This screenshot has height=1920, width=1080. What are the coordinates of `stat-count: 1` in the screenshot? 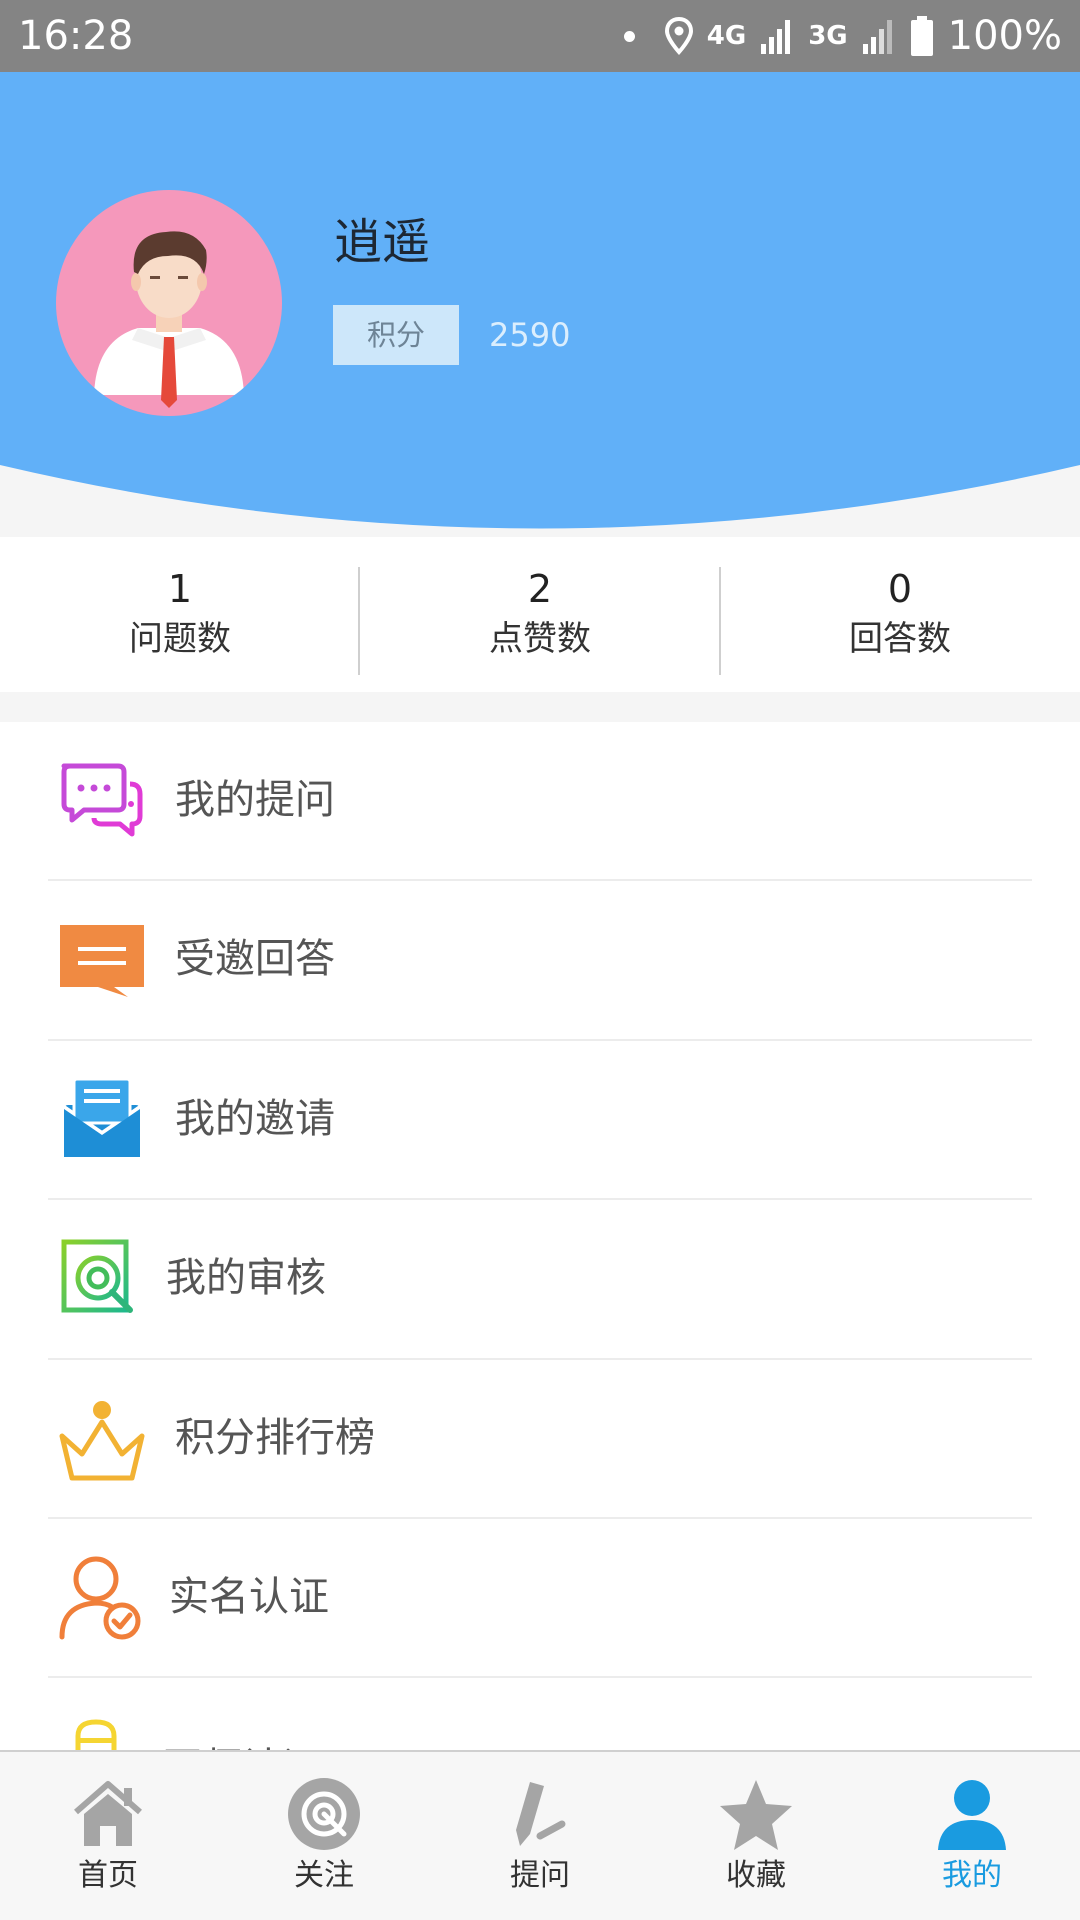 It's located at (180, 589).